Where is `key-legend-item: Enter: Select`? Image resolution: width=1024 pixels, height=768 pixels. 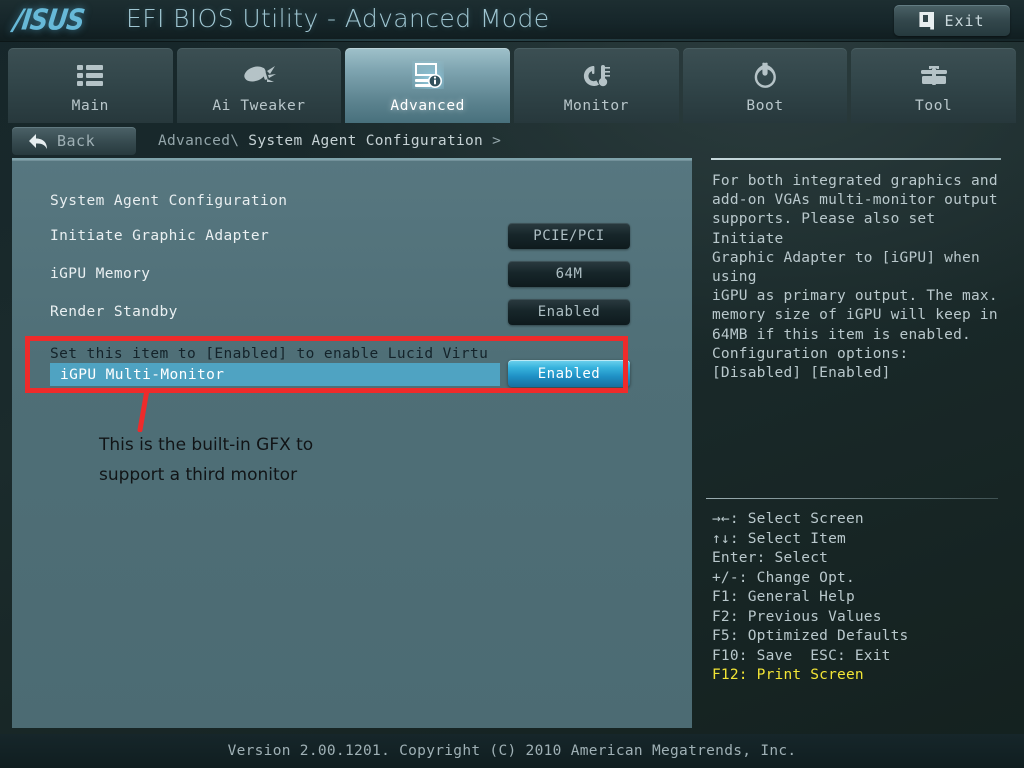
key-legend-item: Enter: Select is located at coordinates (770, 558).